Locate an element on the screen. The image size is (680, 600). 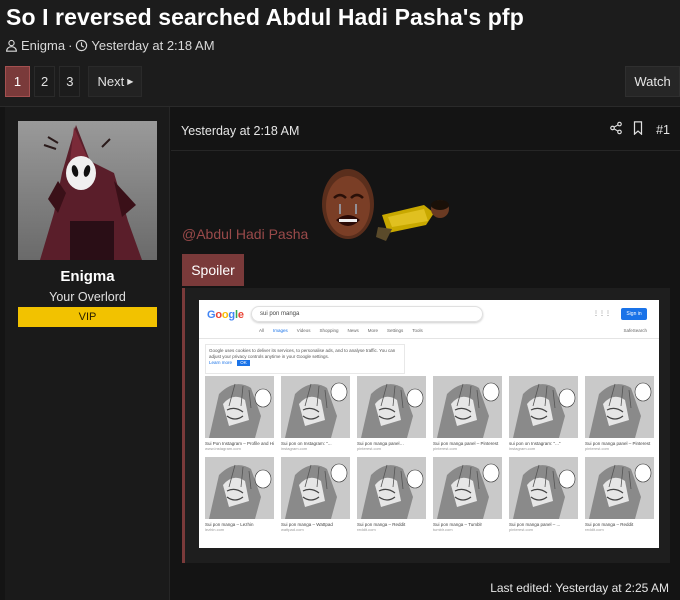
last-edited: Last edited: Yesterday at 2:25 AM is located at coordinates (579, 588).